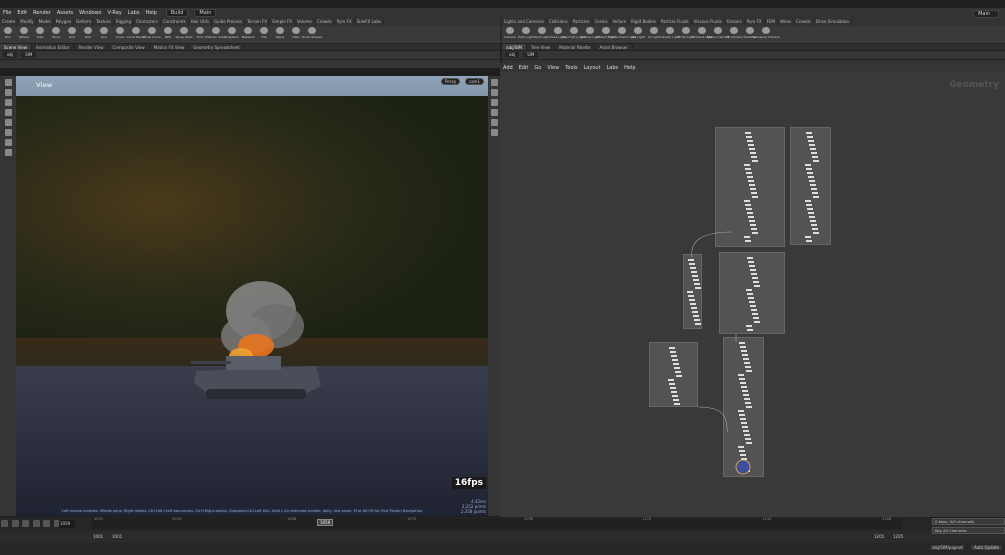  What do you see at coordinates (232, 33) in the screenshot?
I see `shelf-tool: L-System` at bounding box center [232, 33].